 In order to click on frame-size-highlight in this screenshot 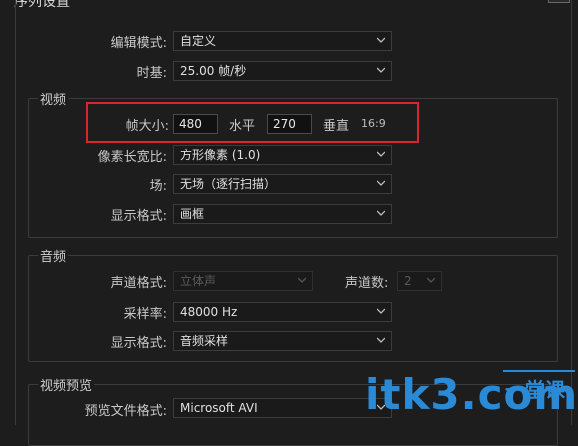, I will do `click(252, 122)`.